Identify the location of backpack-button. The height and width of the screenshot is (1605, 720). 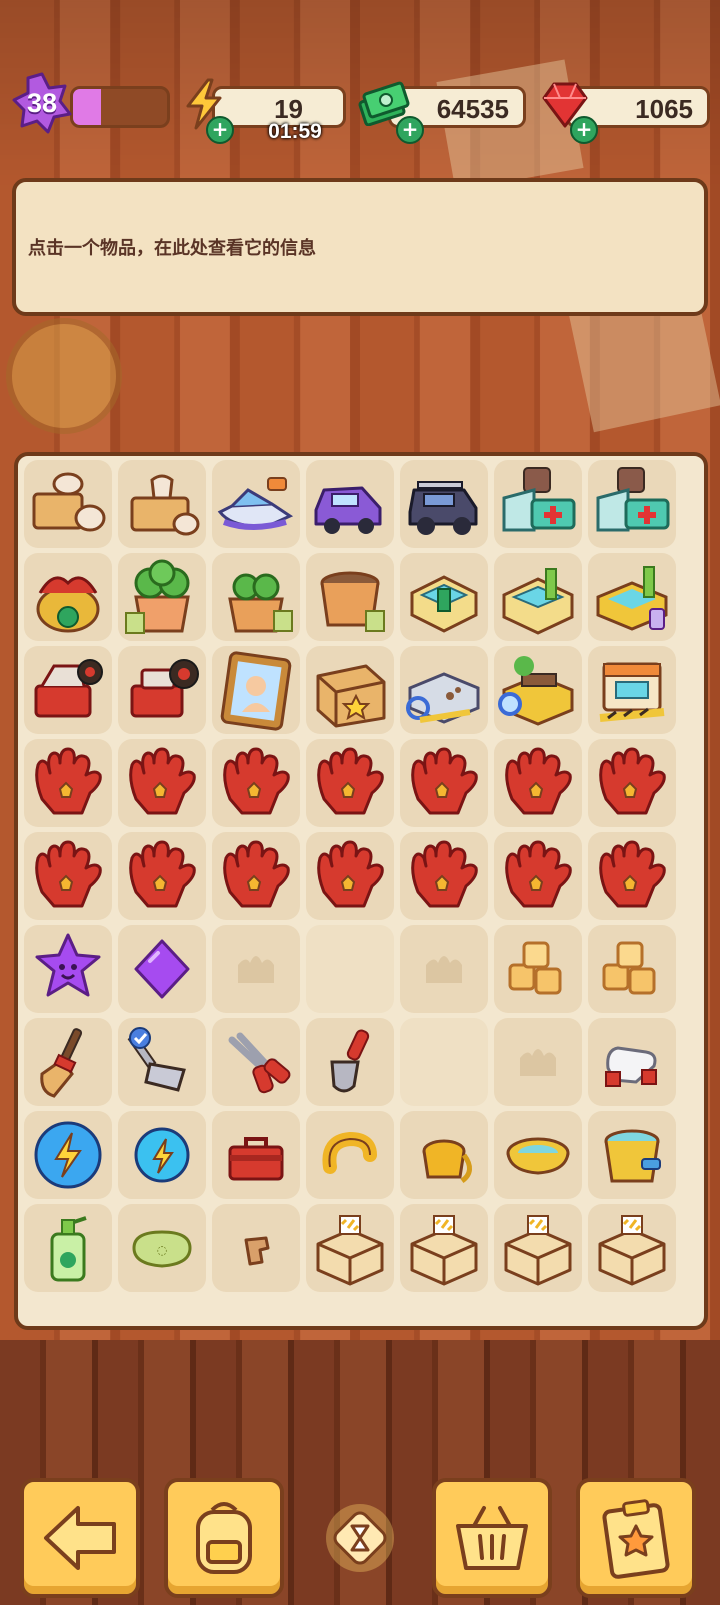
(224, 1538).